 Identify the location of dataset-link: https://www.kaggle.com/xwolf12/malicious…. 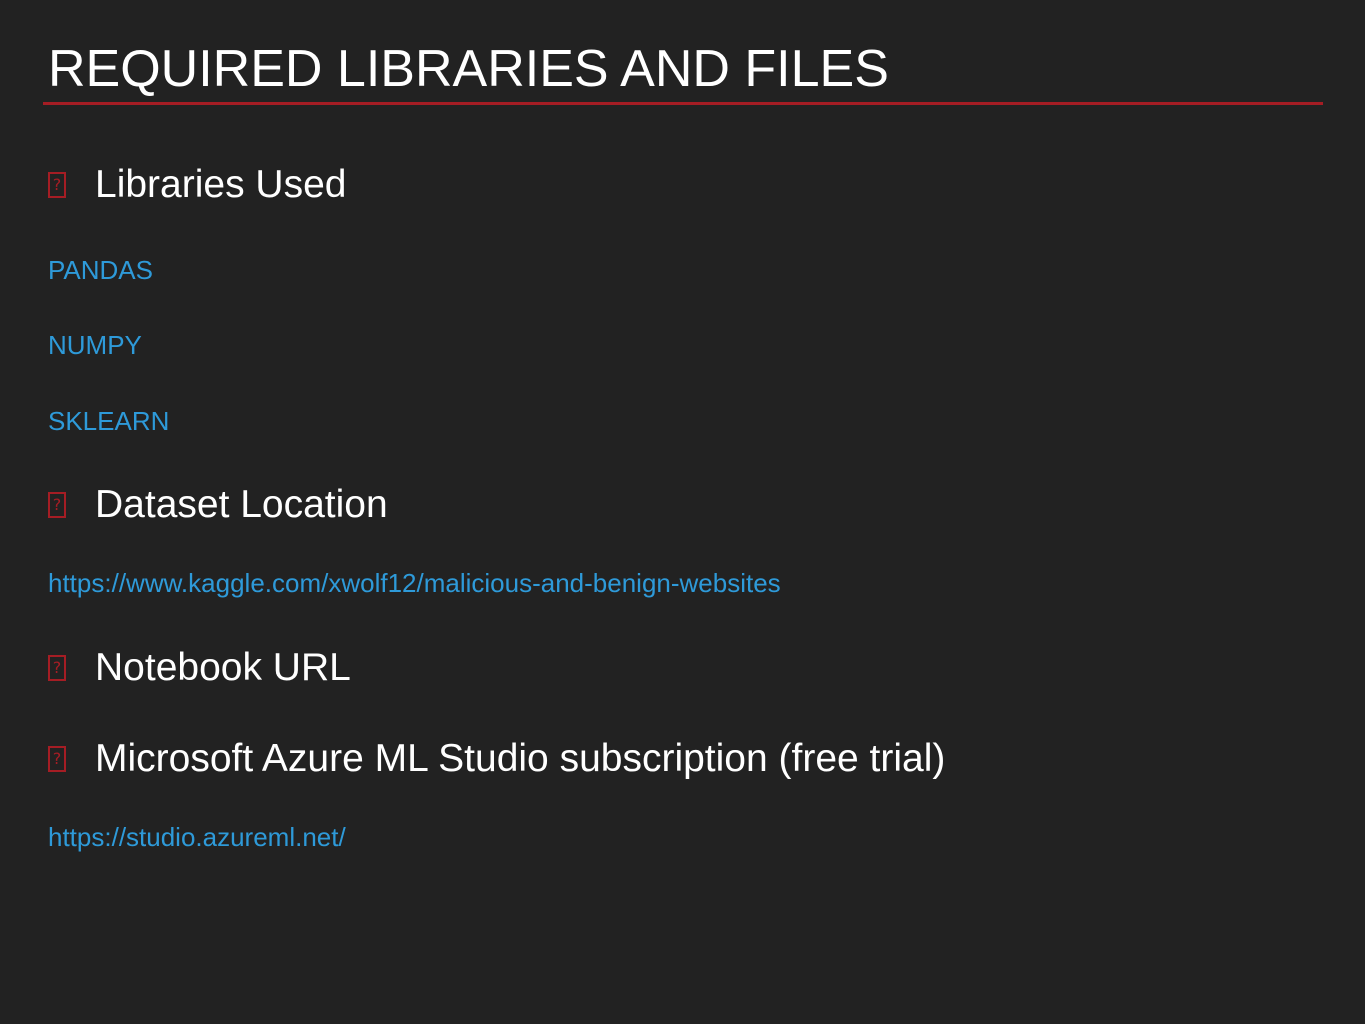
(414, 583).